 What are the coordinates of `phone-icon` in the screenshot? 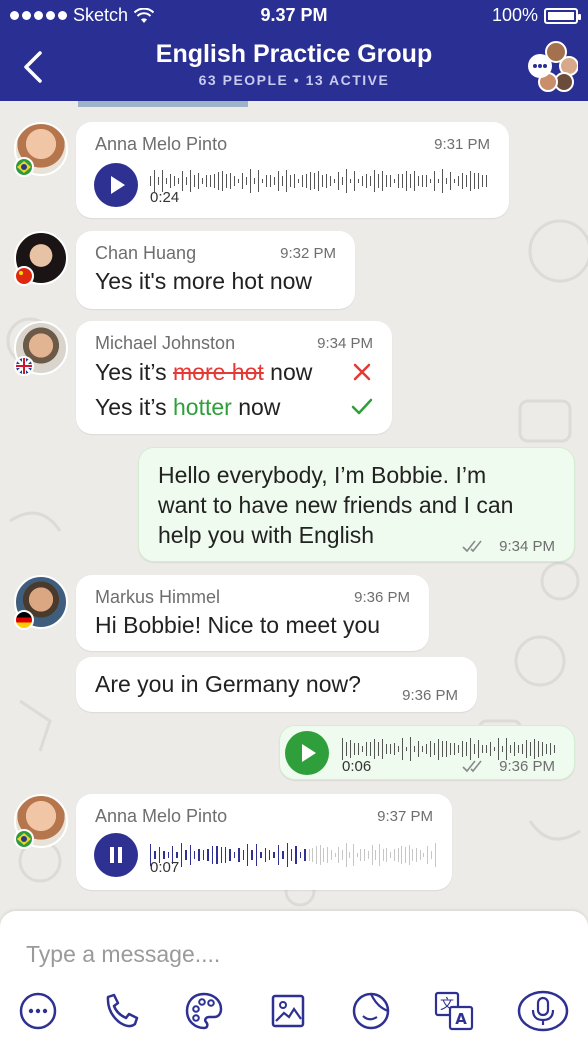 It's located at (121, 1011).